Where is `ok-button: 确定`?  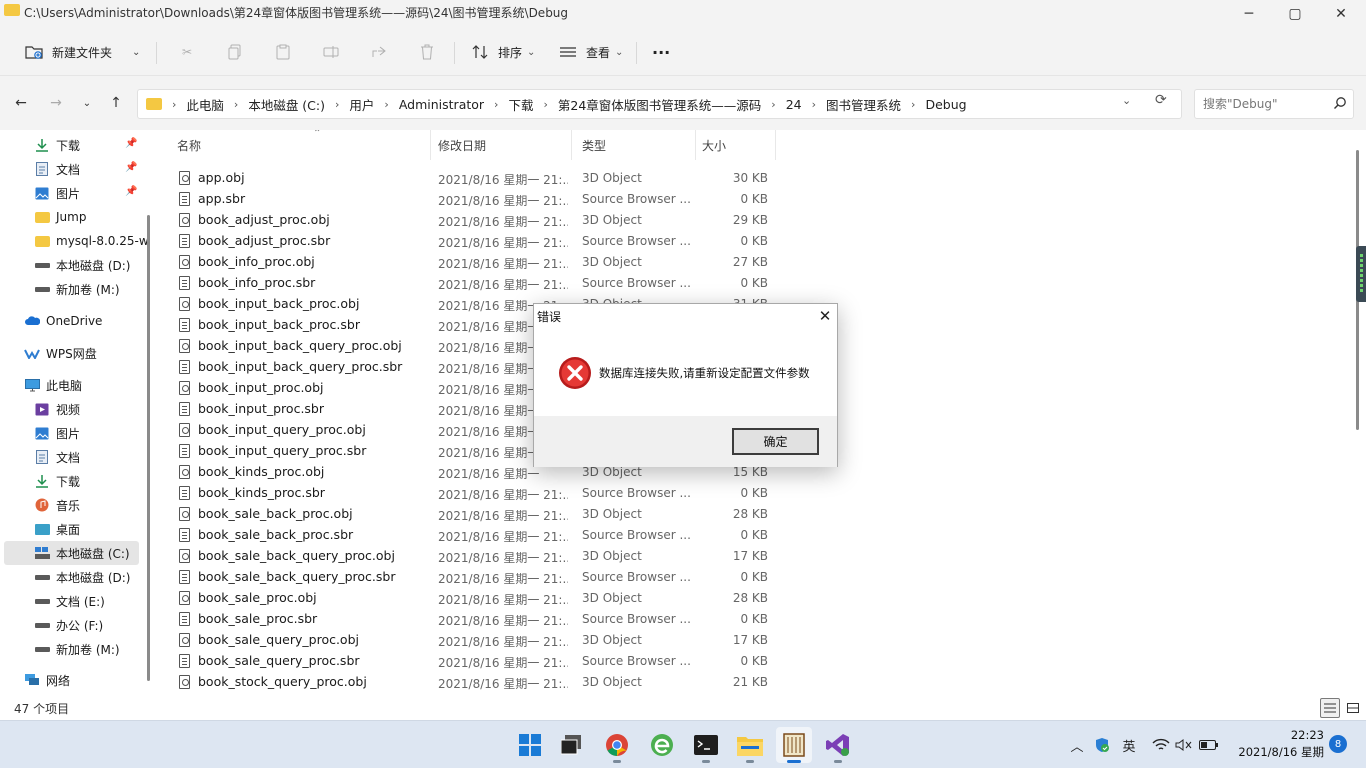 ok-button: 确定 is located at coordinates (775, 441).